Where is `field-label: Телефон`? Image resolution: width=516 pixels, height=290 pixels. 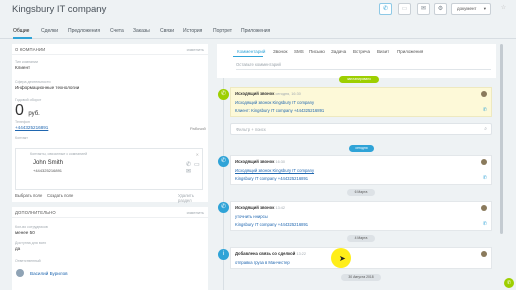
field-label: Телефон is located at coordinates (22, 122).